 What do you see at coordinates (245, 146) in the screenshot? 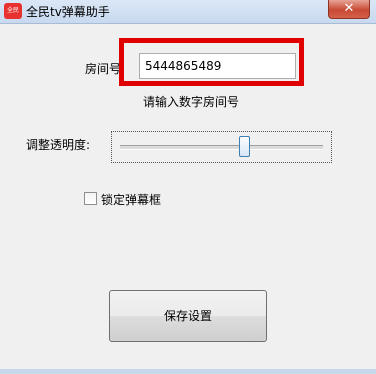
I see `opacity-slider-thumb` at bounding box center [245, 146].